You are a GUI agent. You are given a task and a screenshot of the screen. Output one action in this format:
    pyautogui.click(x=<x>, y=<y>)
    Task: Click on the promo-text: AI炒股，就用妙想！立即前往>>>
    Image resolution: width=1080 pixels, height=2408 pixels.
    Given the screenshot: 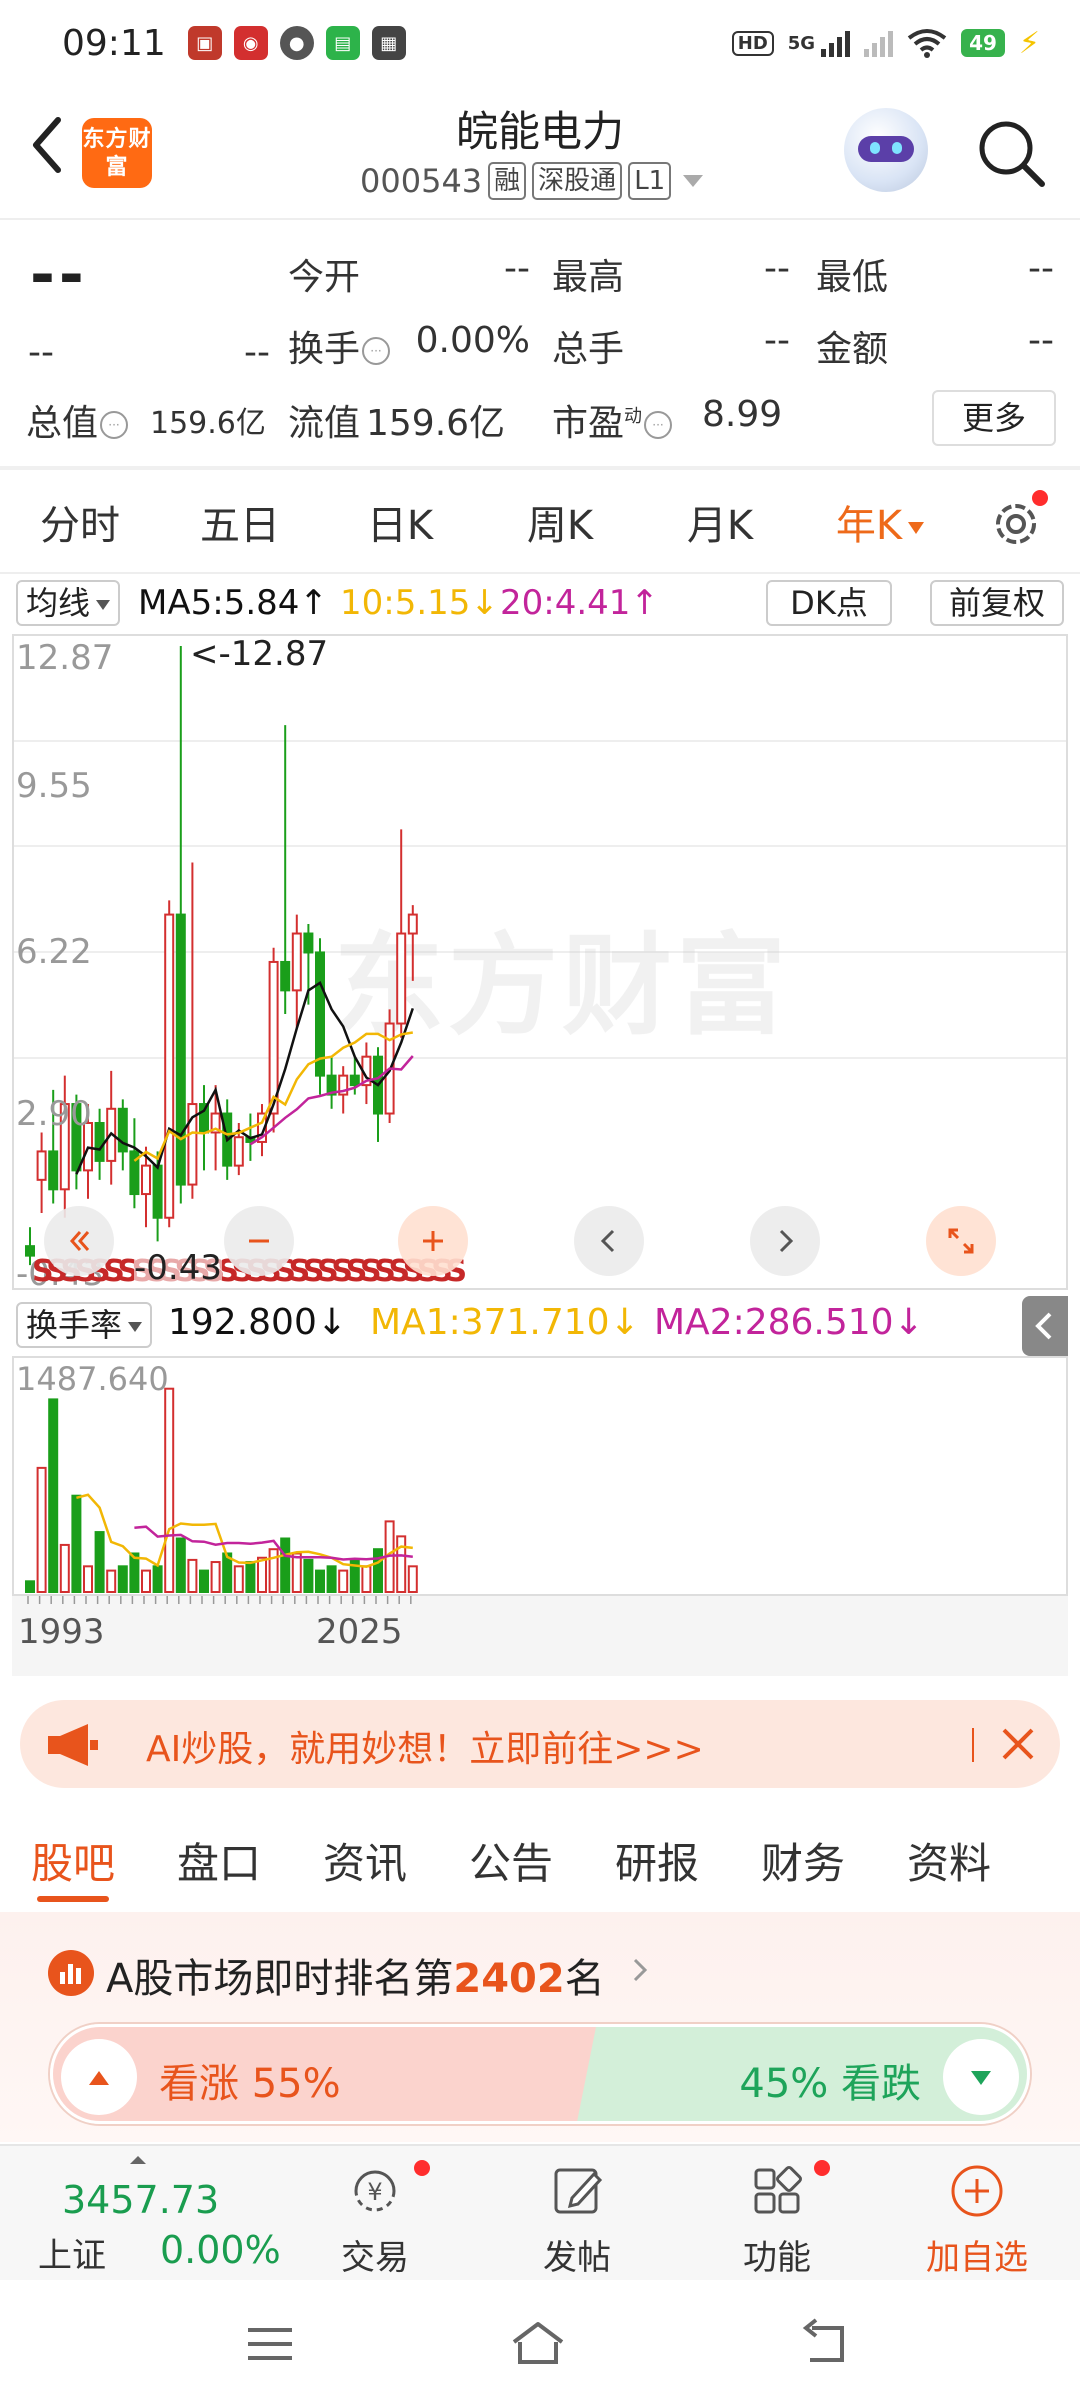 What is the action you would take?
    pyautogui.click(x=425, y=1746)
    